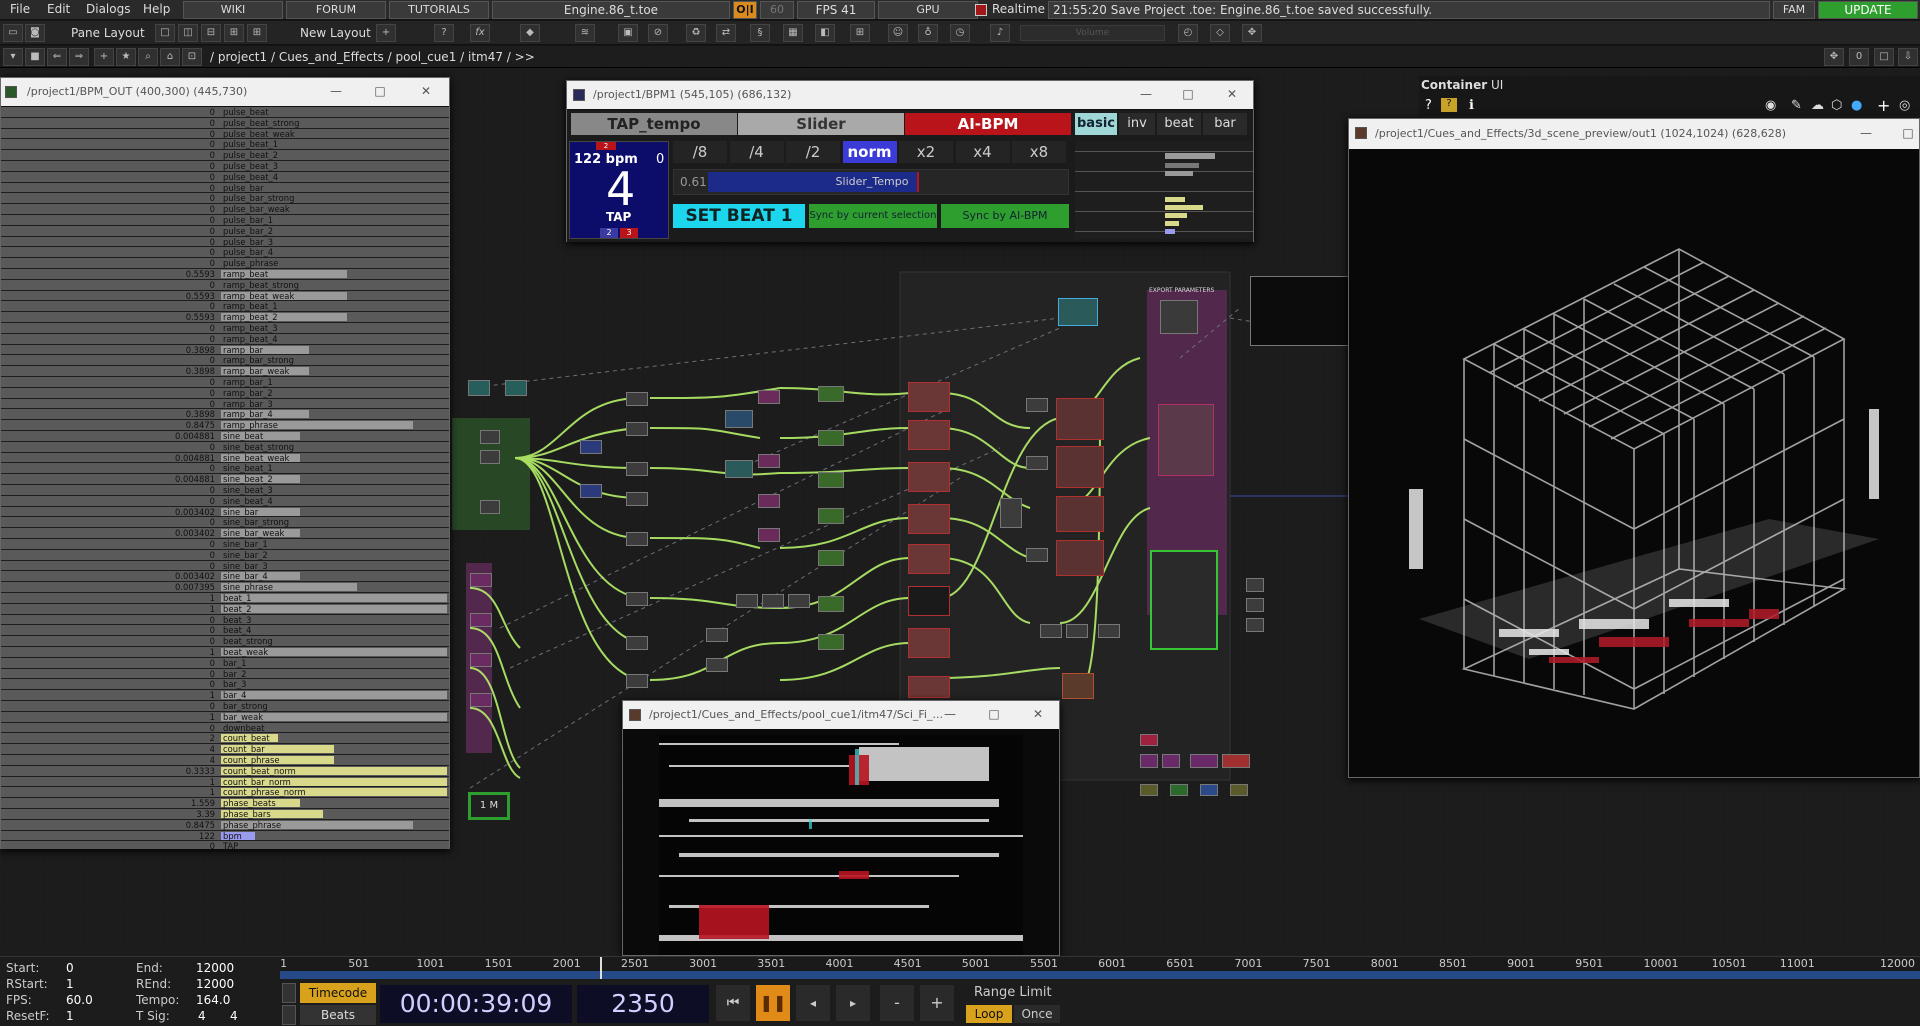 This screenshot has width=1920, height=1026. I want to click on channel-row: 0 sine_bar_1, so click(225, 544).